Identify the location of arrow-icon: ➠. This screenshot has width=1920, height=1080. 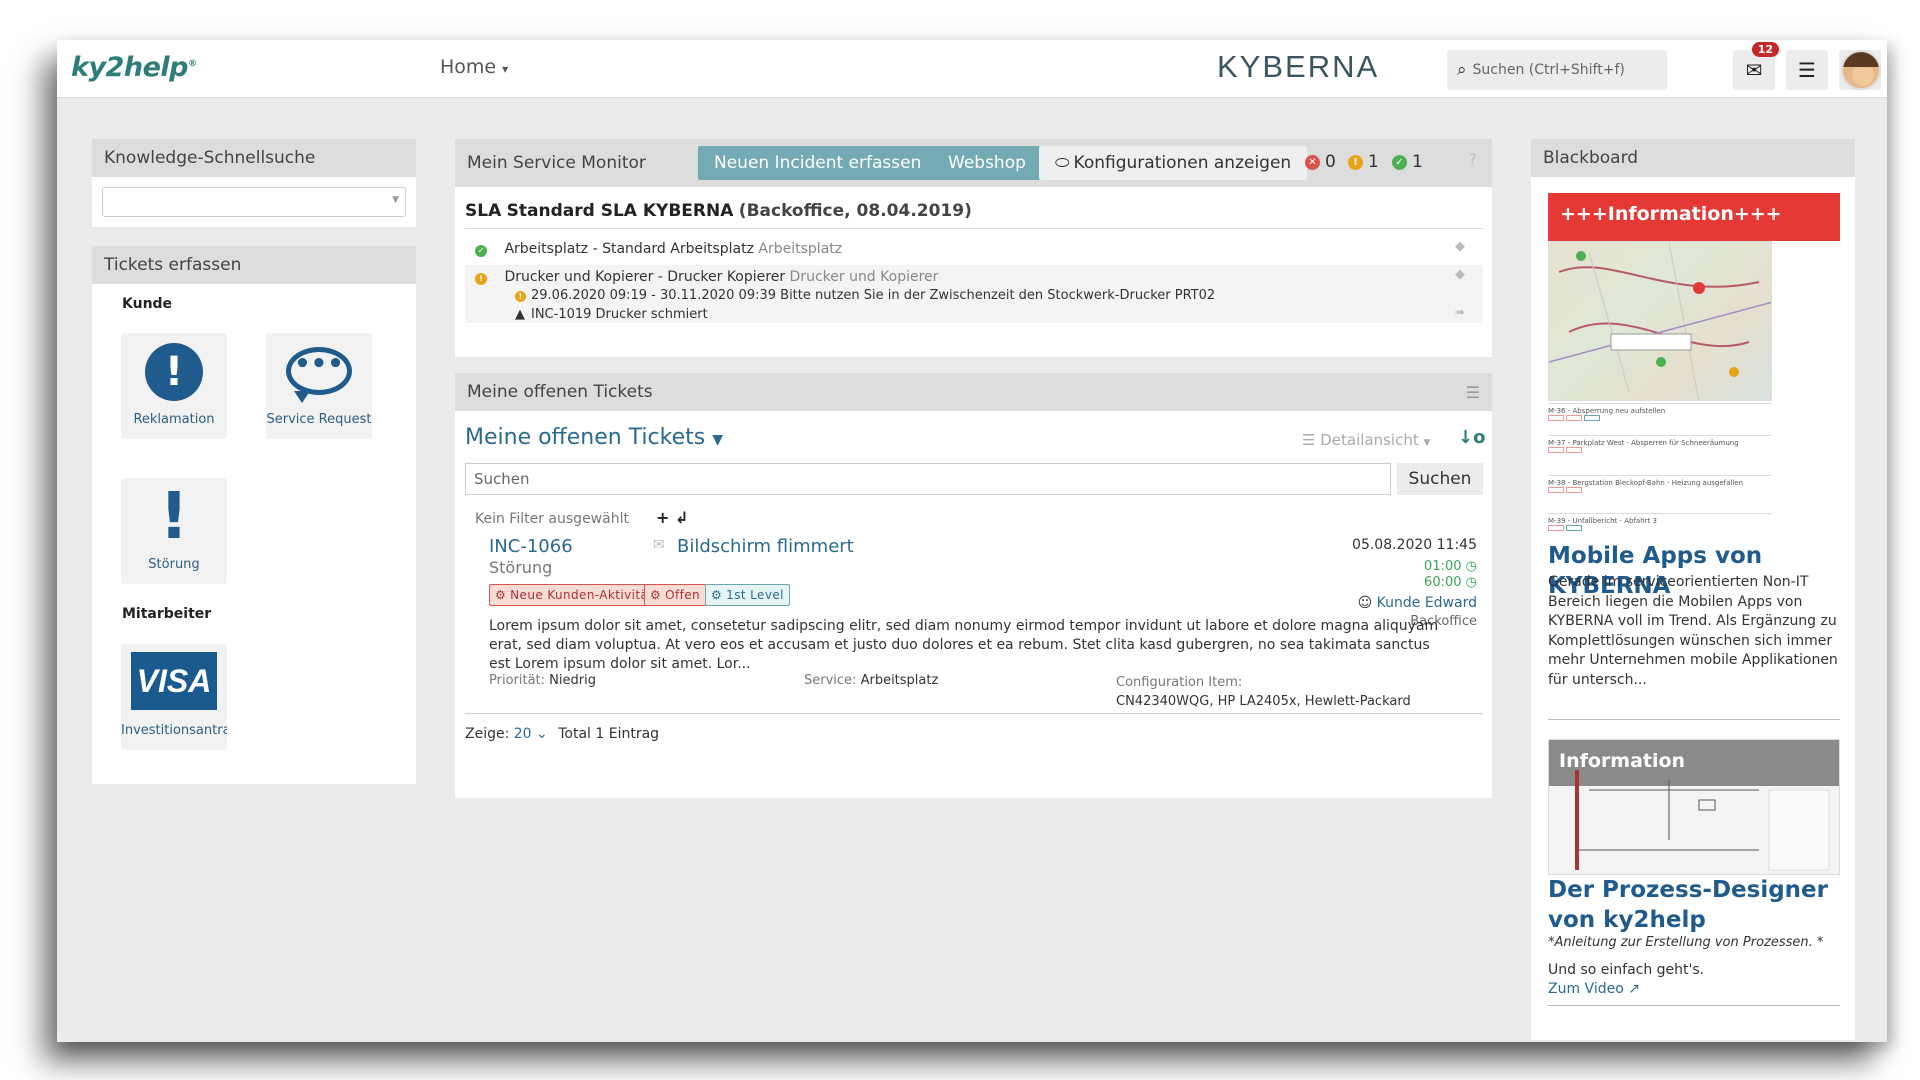
(1460, 312).